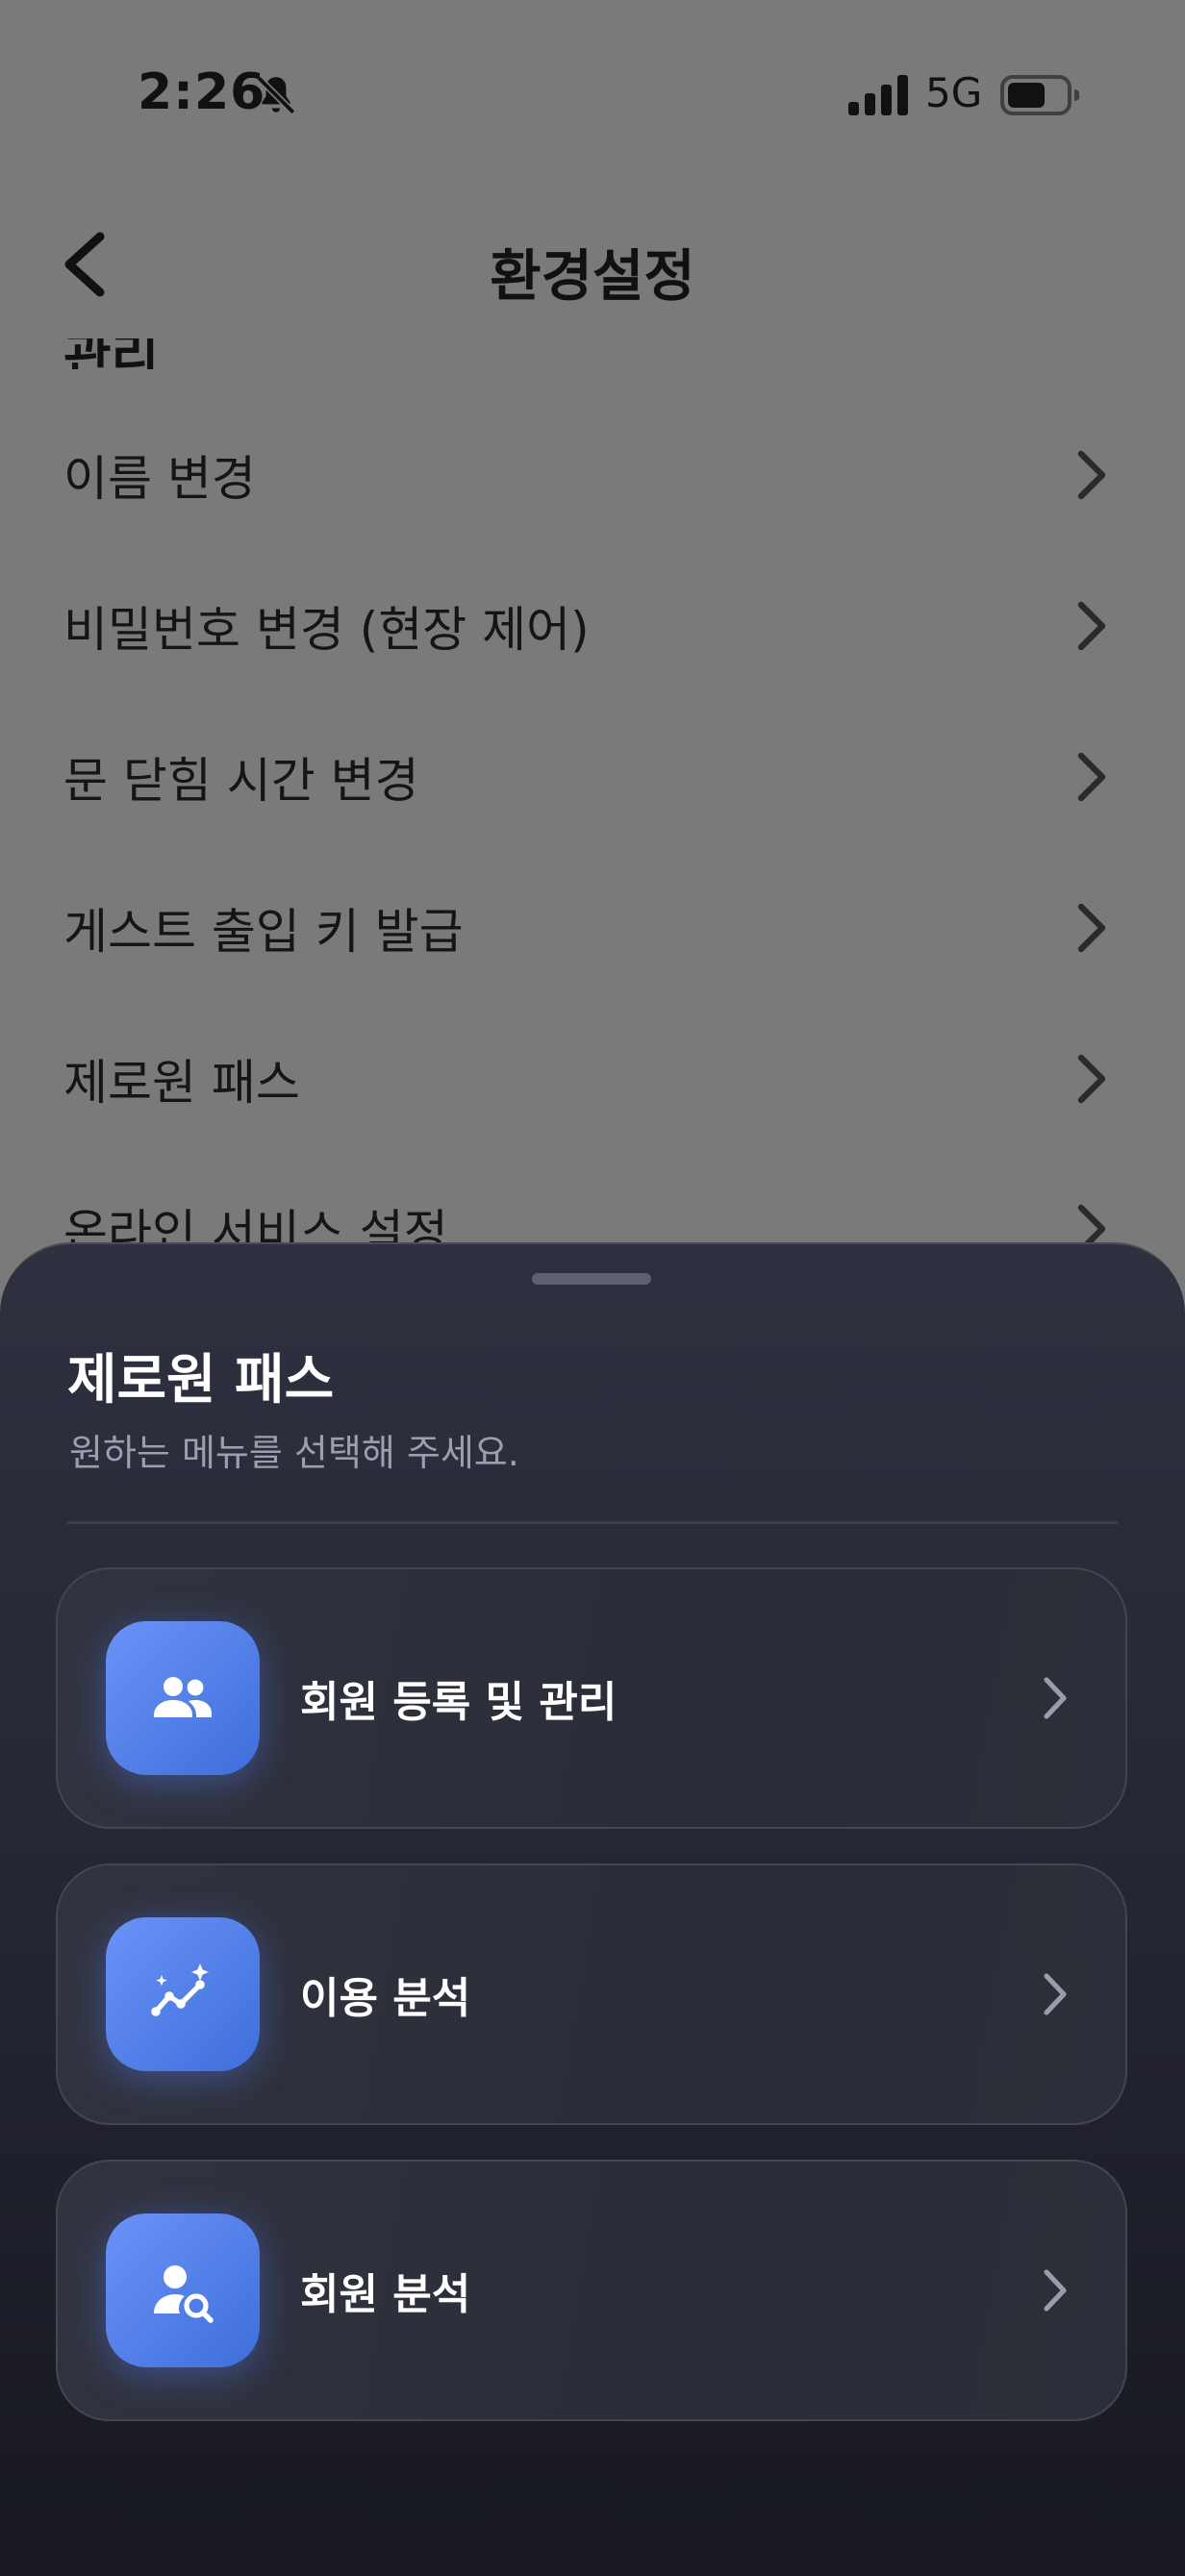 This screenshot has width=1185, height=2576. Describe the element at coordinates (592, 928) in the screenshot. I see `setting-item-guest-key: 게스트 출입 키 발급` at that location.